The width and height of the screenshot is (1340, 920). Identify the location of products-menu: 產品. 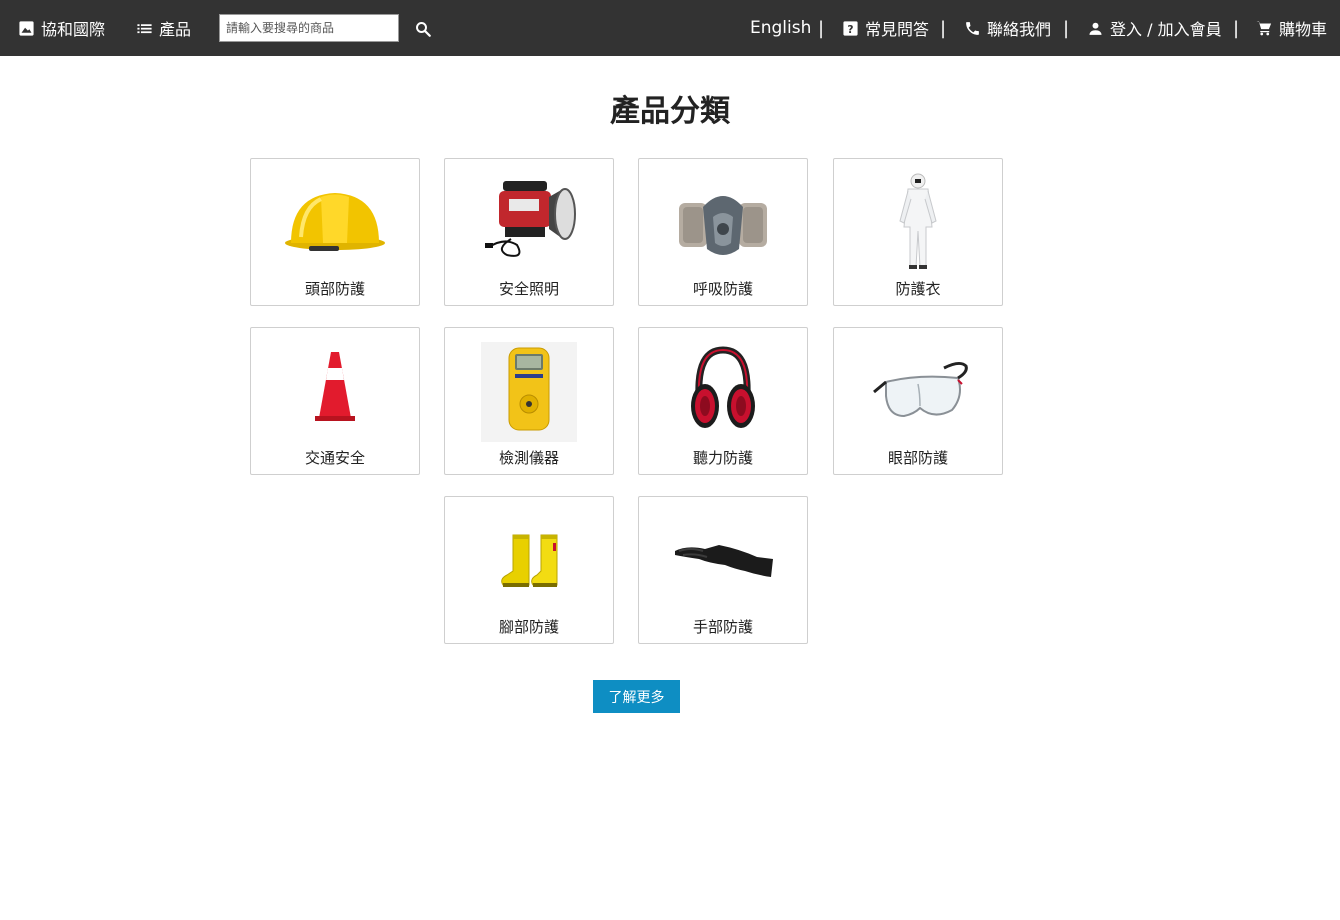
(163, 28).